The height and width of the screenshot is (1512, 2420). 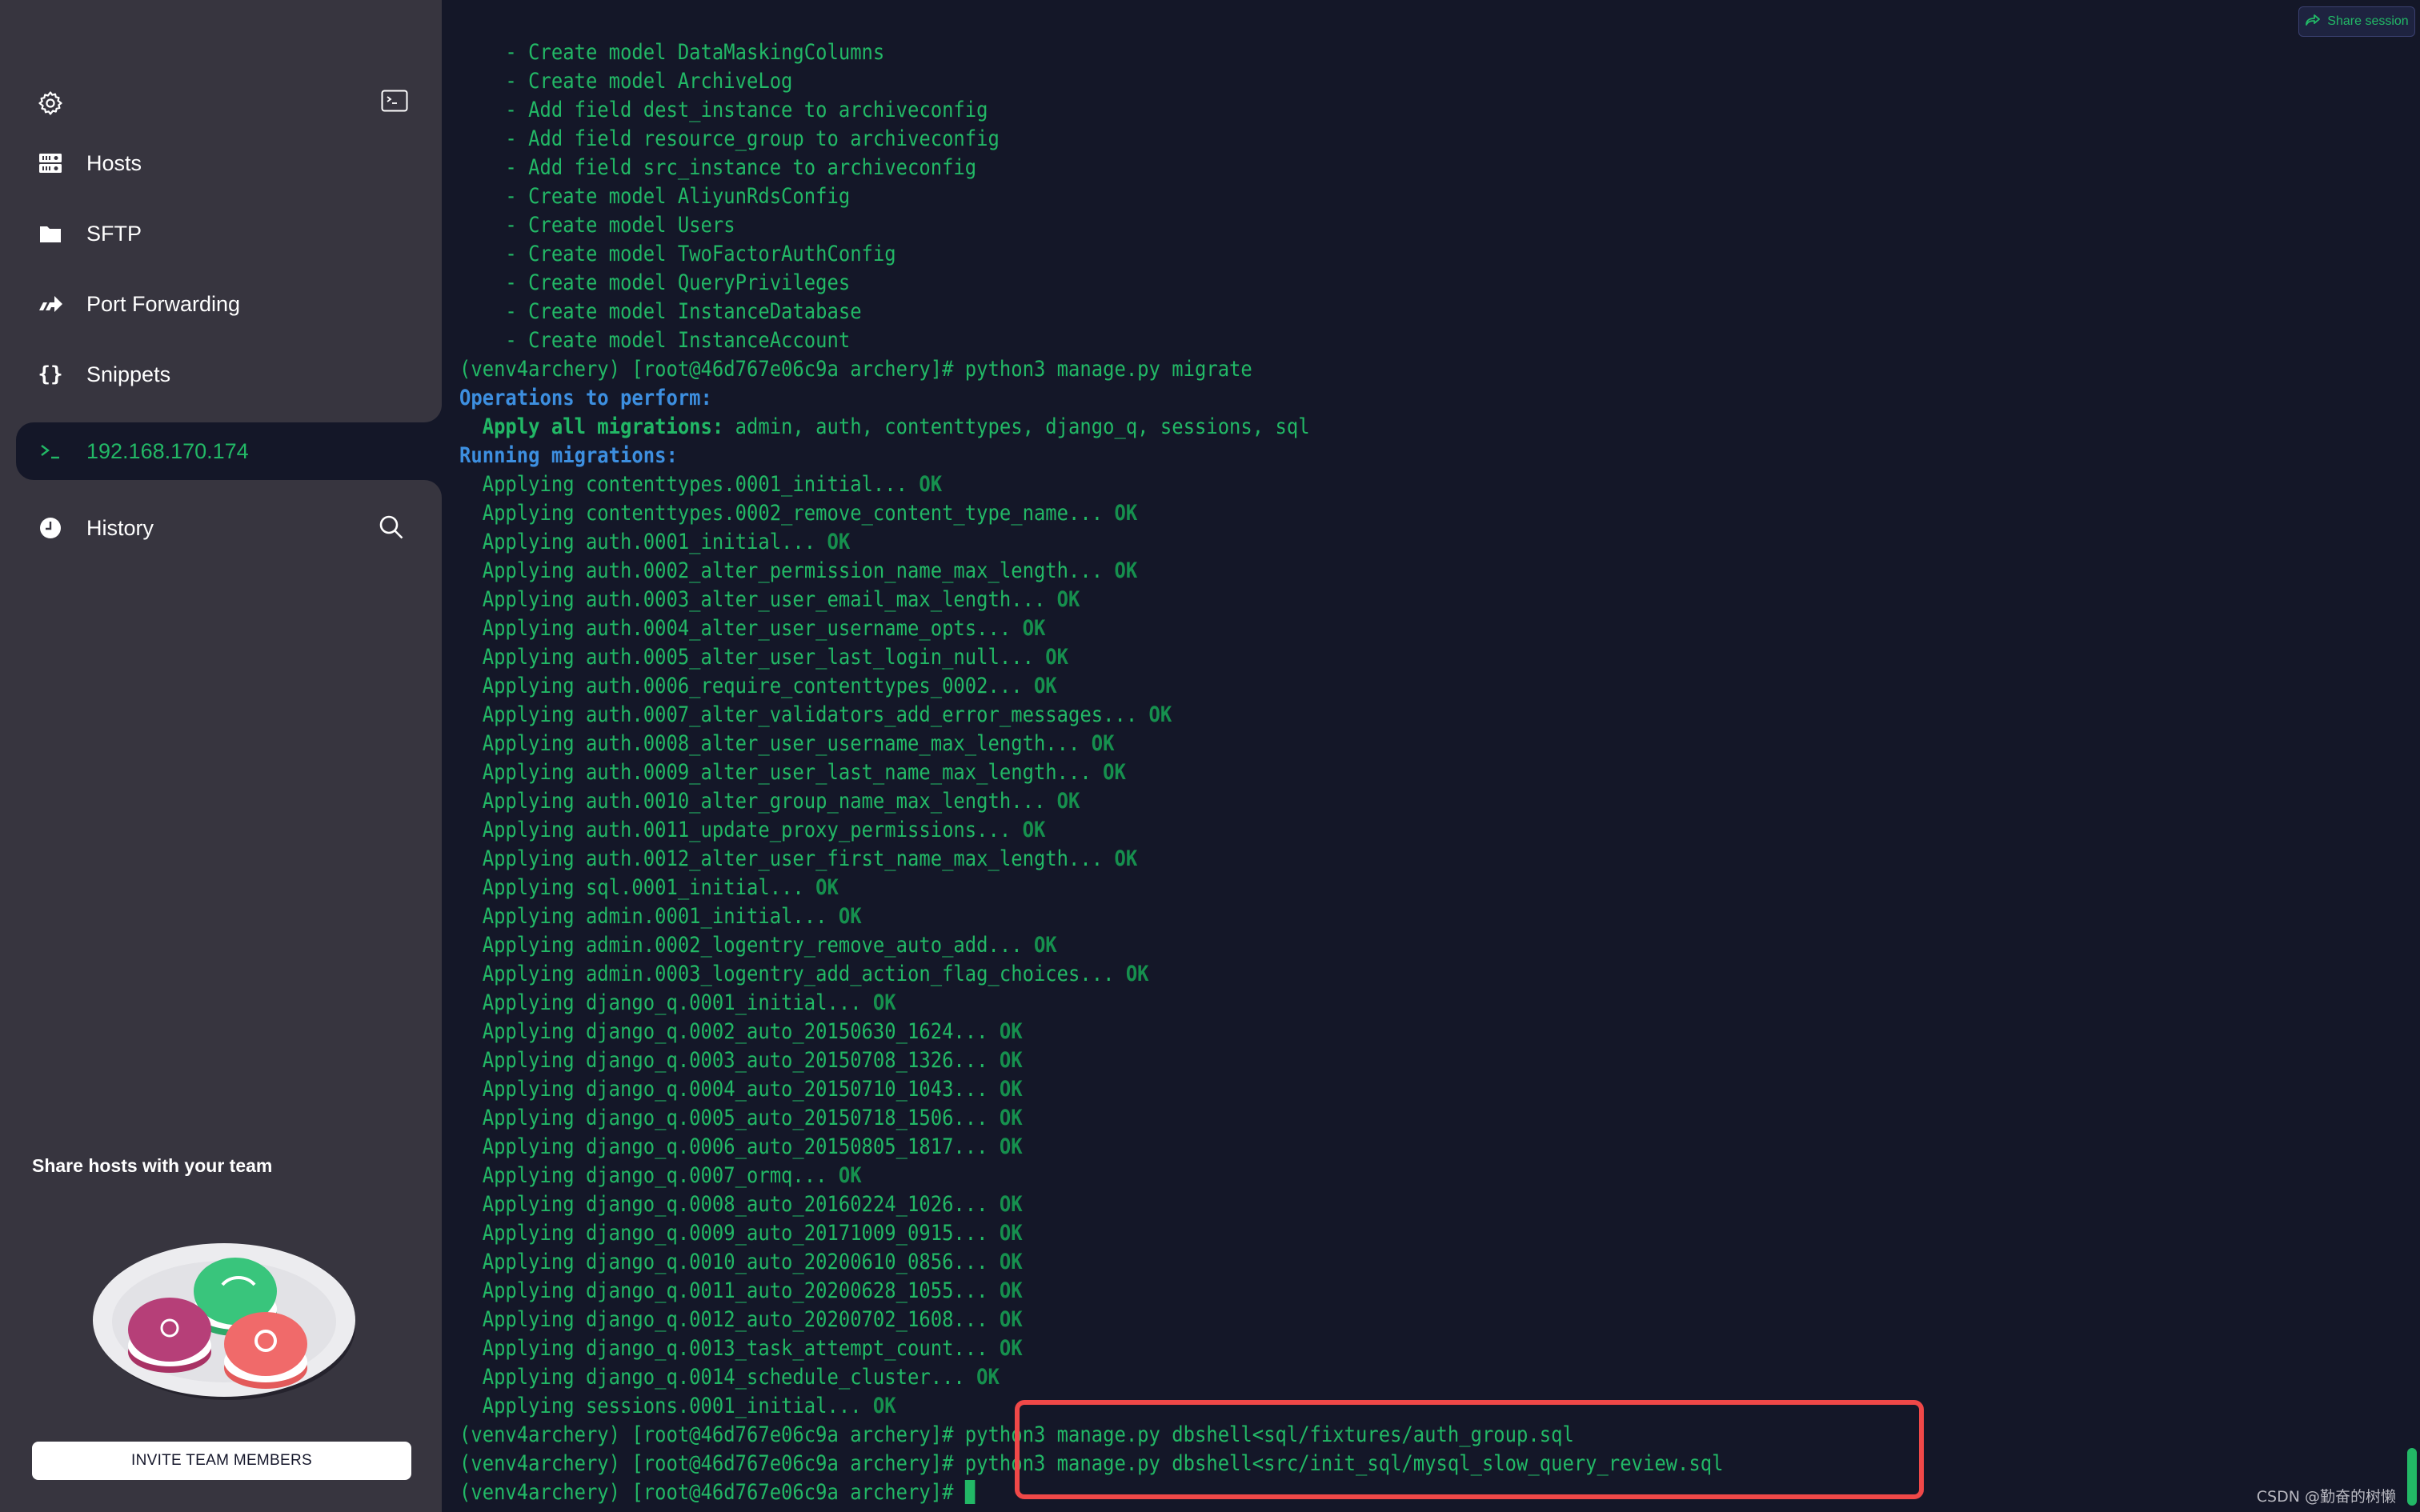 I want to click on sidebar-item-label: Port Forwarding, so click(x=163, y=303).